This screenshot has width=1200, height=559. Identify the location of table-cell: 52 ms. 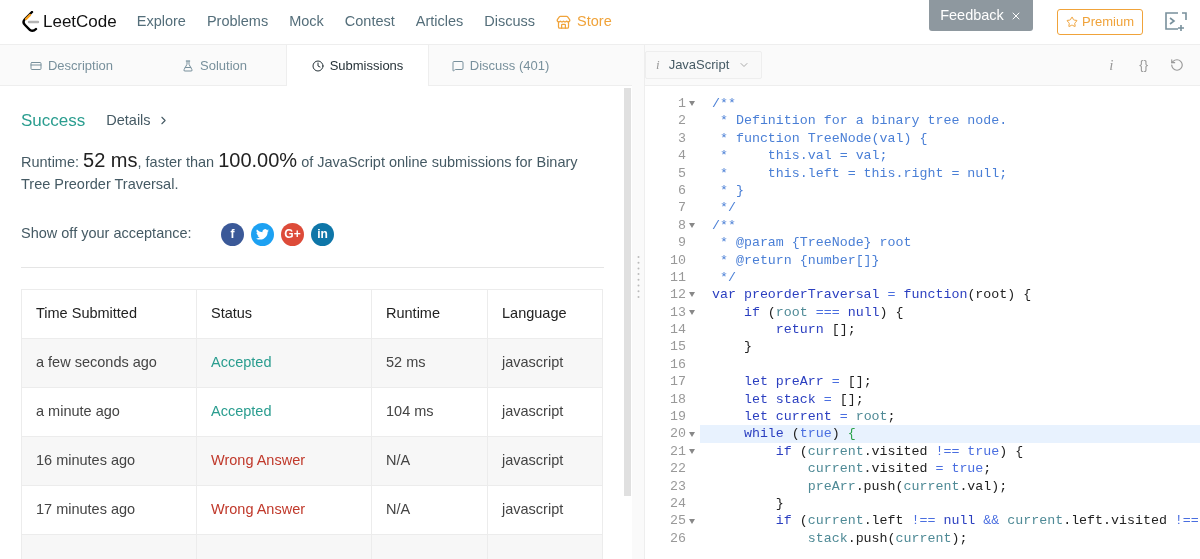
(429, 362).